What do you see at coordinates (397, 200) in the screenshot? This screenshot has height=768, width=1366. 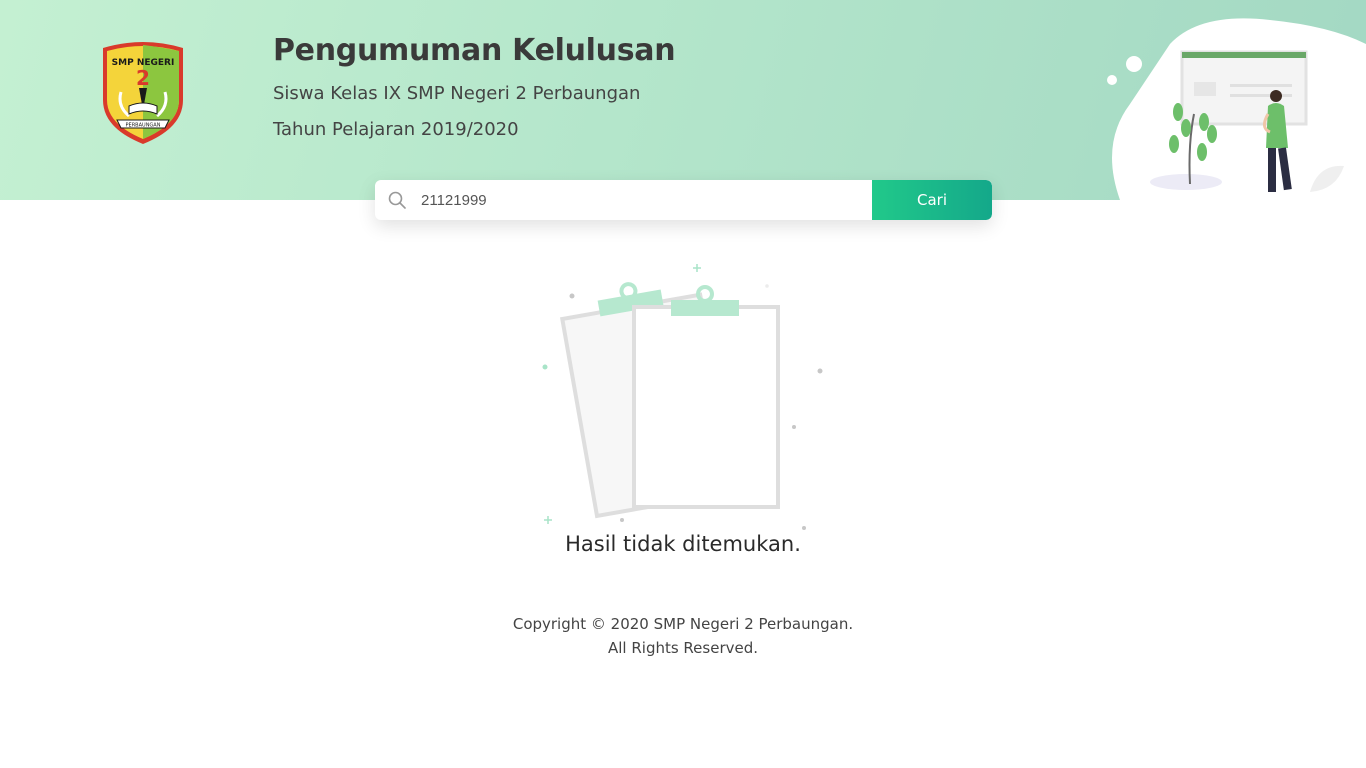 I see `search-icon` at bounding box center [397, 200].